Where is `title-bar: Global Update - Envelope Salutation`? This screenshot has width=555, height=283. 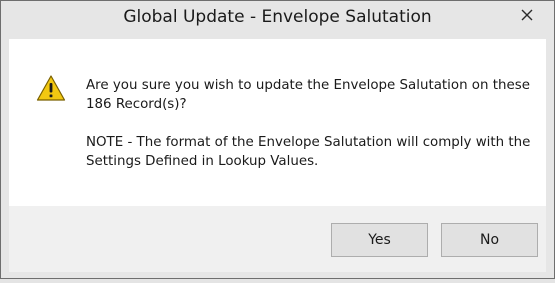
title-bar: Global Update - Envelope Salutation is located at coordinates (277, 19).